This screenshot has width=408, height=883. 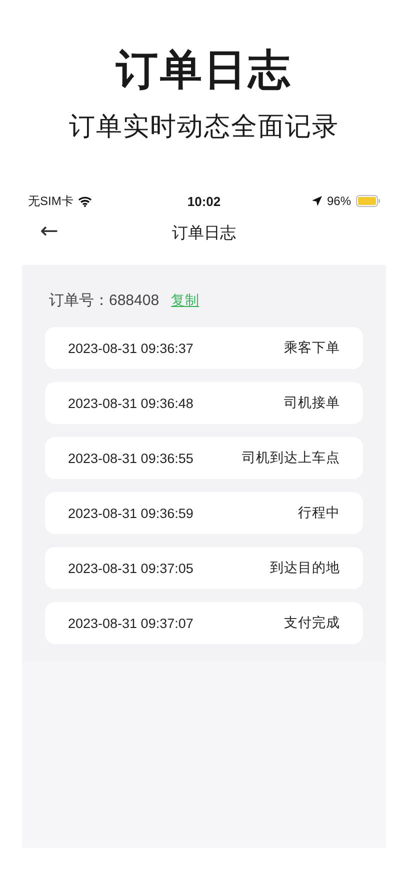 I want to click on log-event: 行程中, so click(x=319, y=513).